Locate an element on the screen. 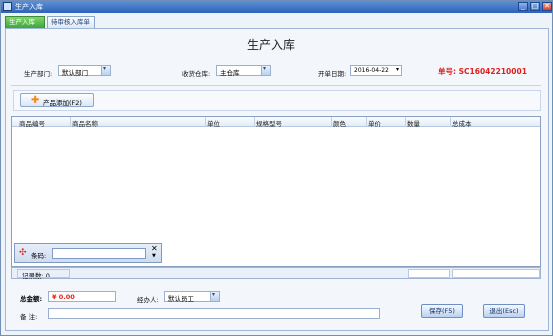 The width and height of the screenshot is (553, 336). date-picker: 2016-04-22 ▾ is located at coordinates (376, 70).